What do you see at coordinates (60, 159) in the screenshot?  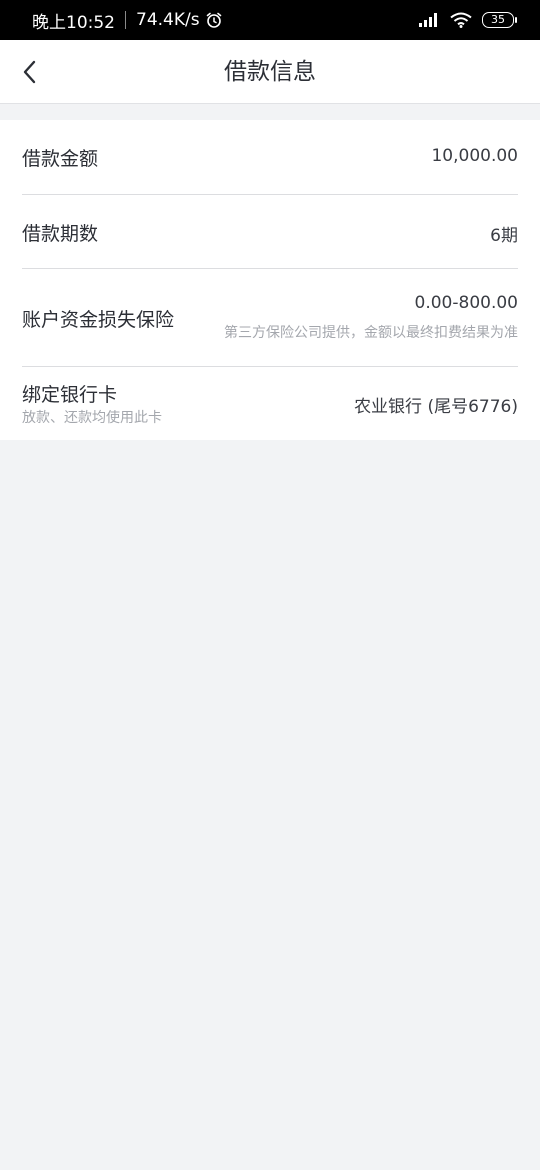 I see `loan-amount-label: 借款金额` at bounding box center [60, 159].